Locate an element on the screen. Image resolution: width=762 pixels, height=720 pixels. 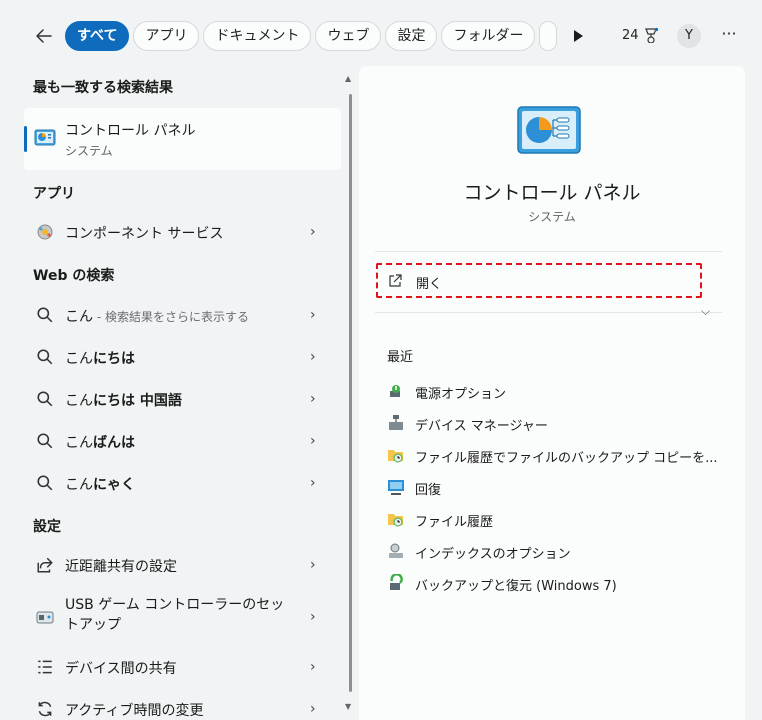
web-result-label: こんにちは is located at coordinates (100, 358).